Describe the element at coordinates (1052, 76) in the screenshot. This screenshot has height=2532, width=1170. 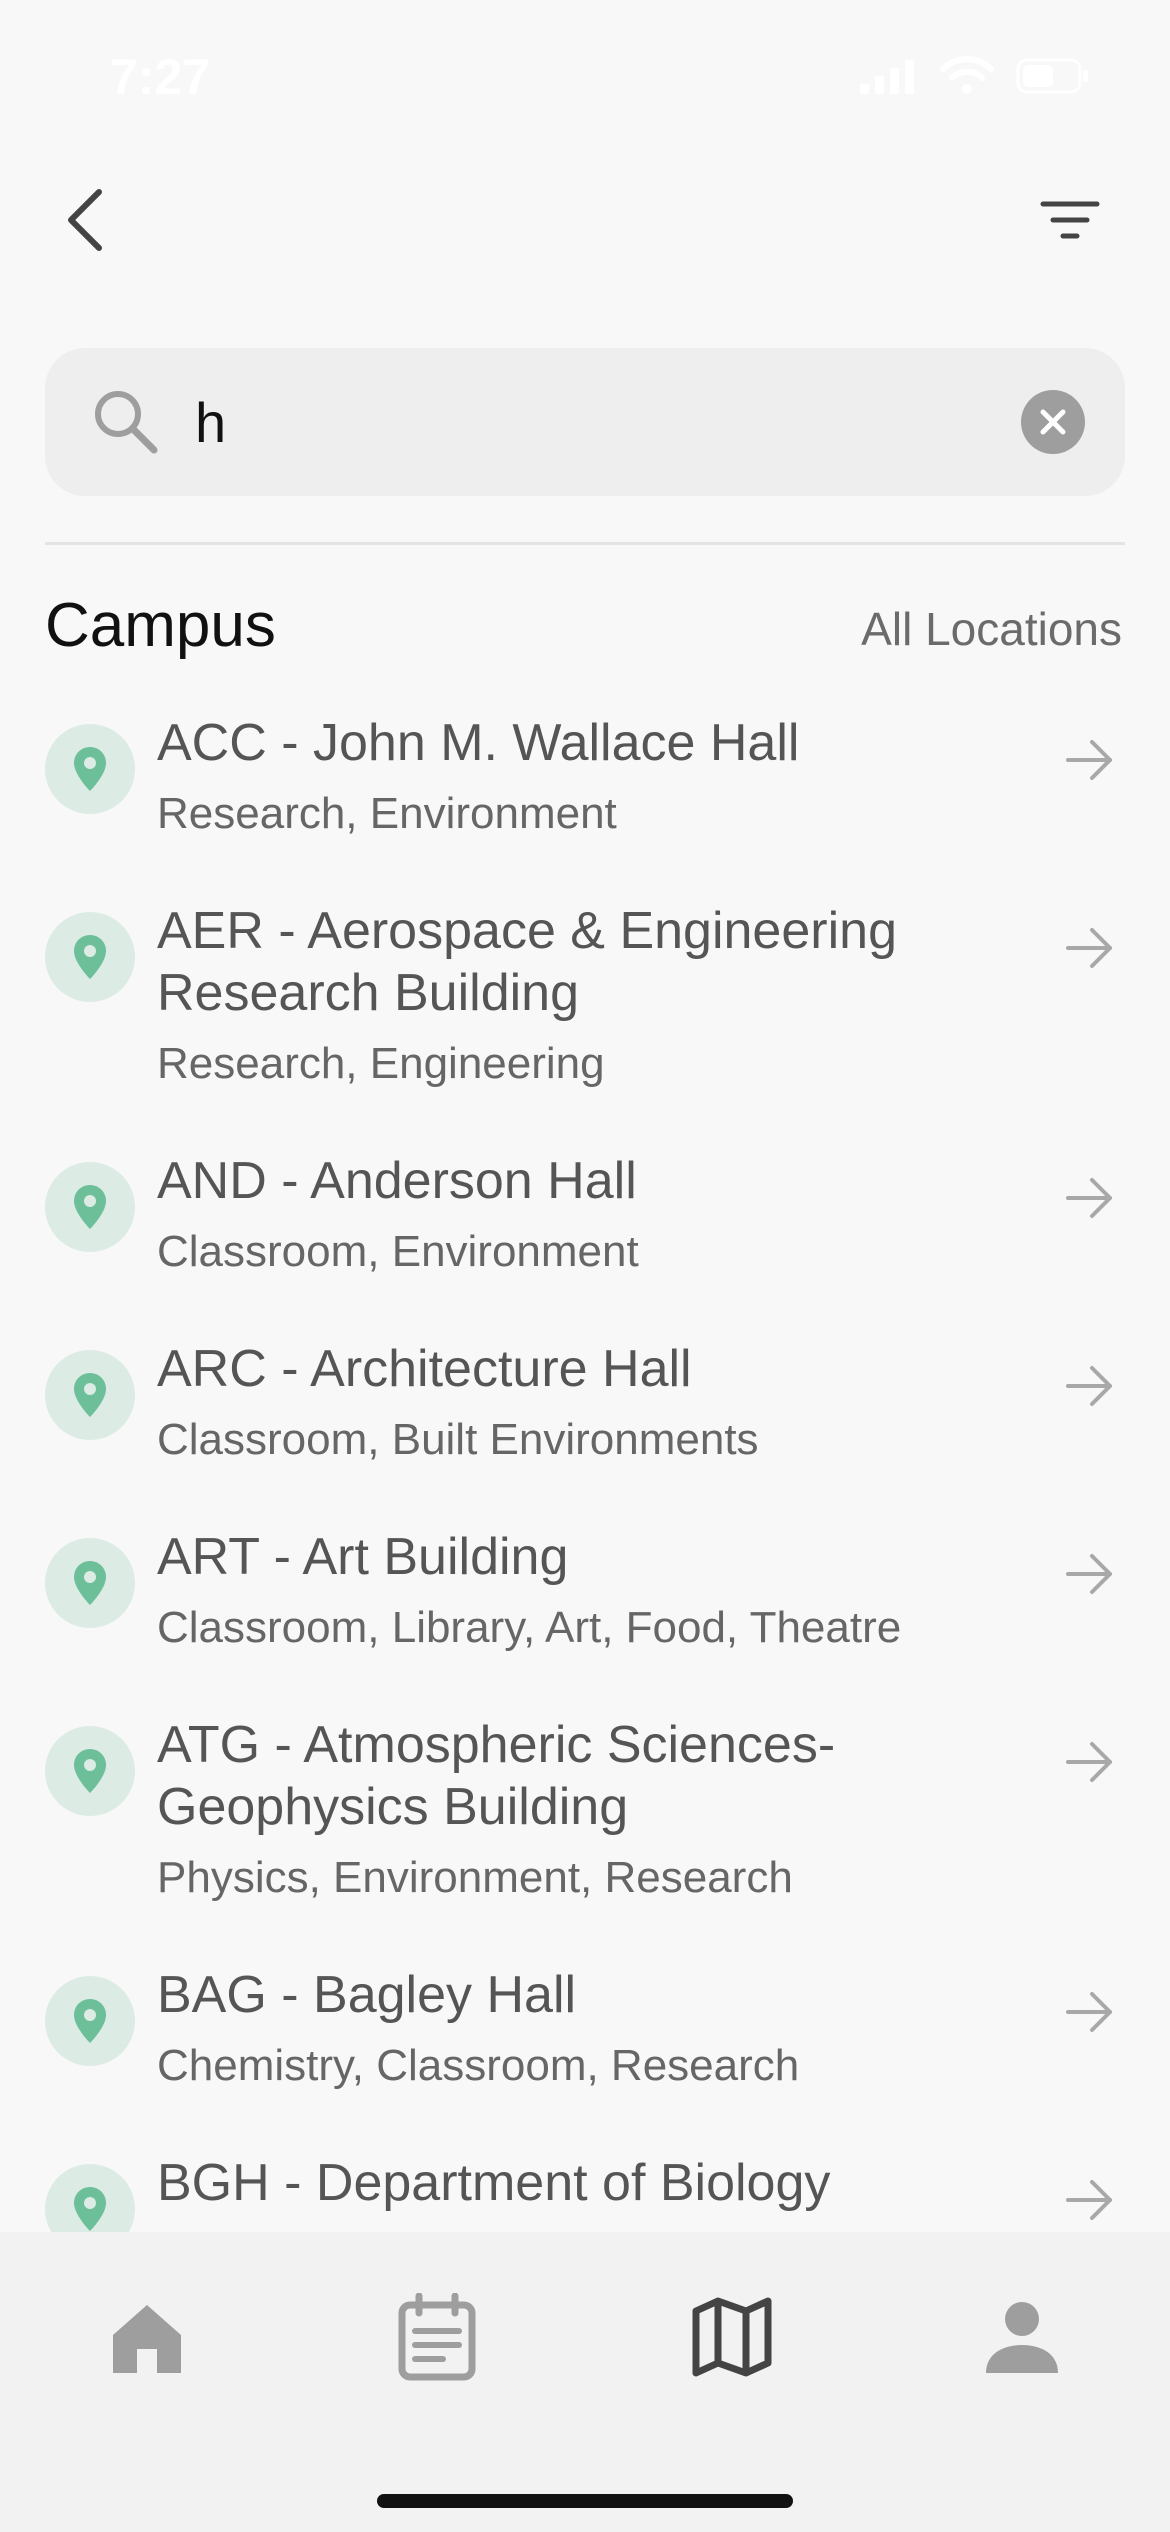
I see `battery-icon` at that location.